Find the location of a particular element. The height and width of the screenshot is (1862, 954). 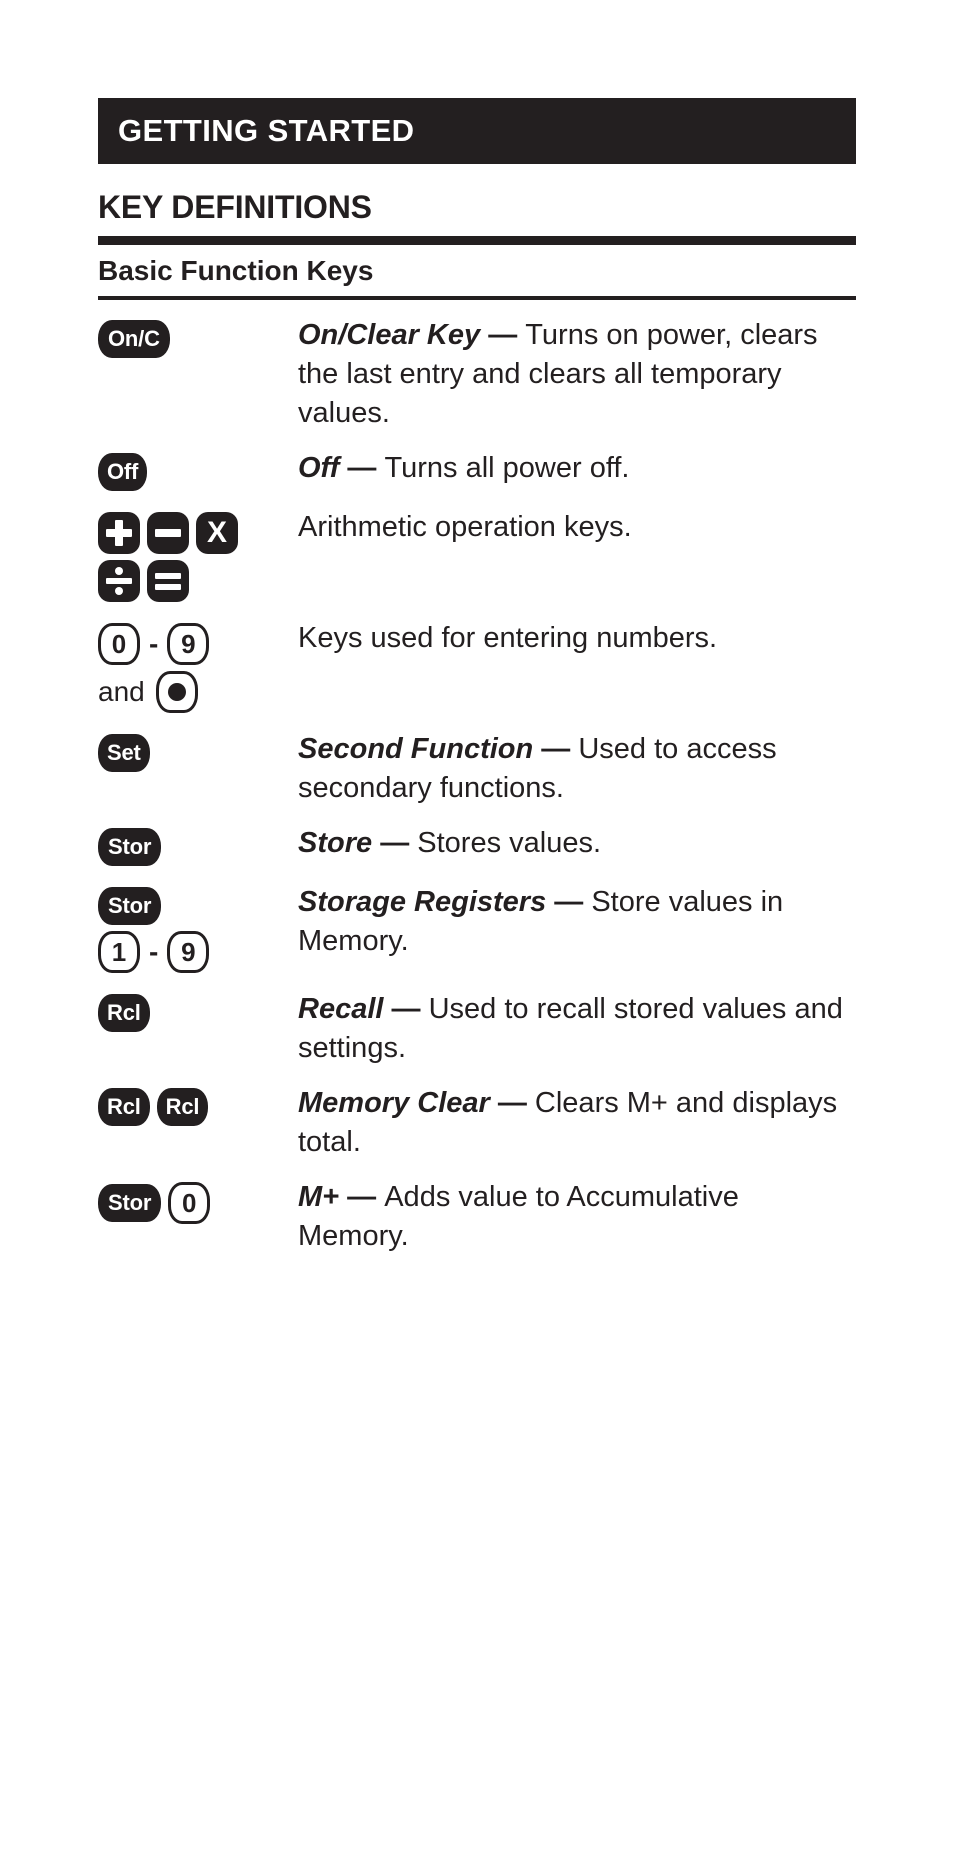

key-description-cell: Store — Stores values. is located at coordinates (577, 843).